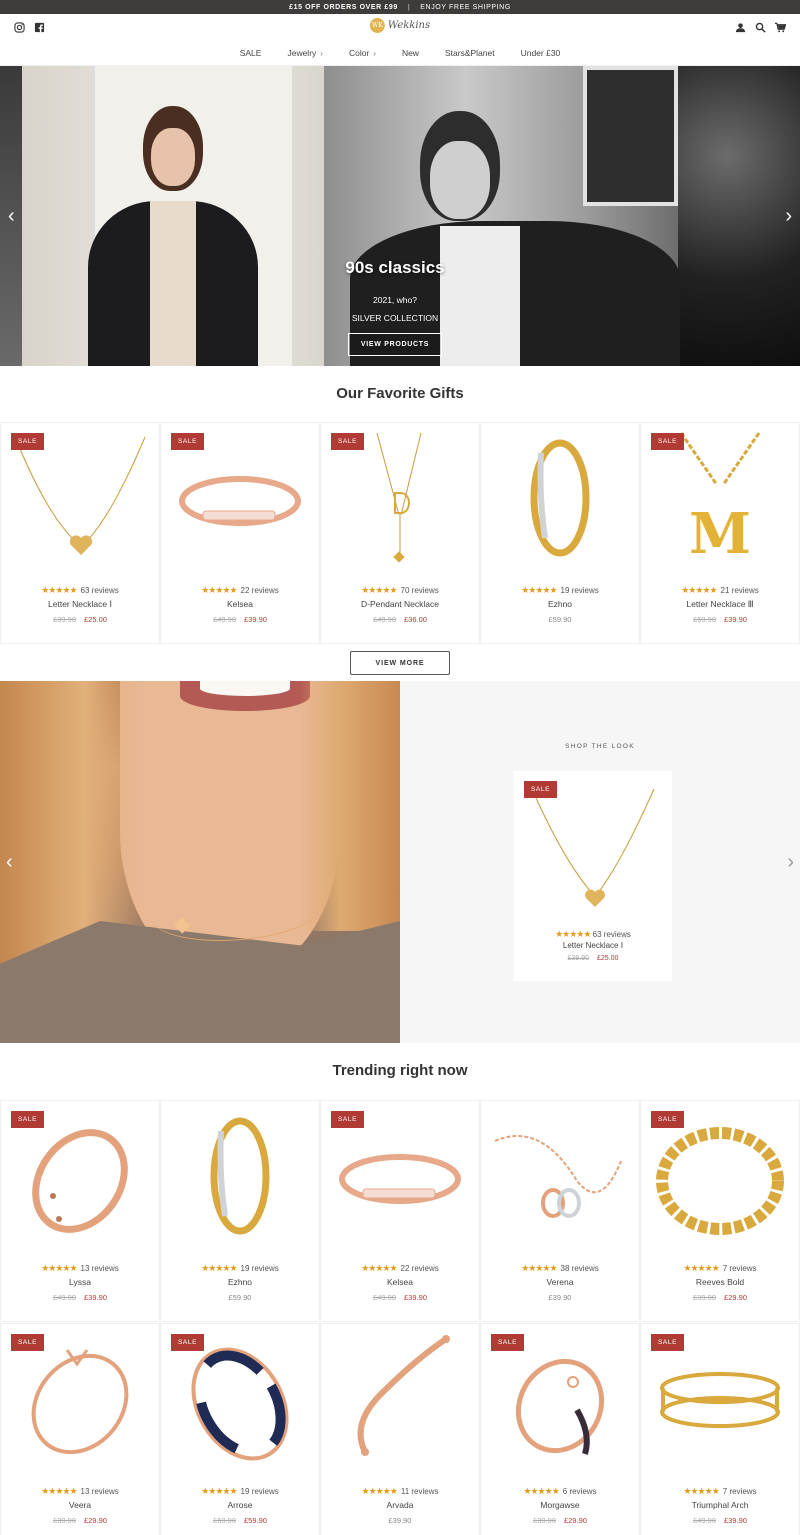 The image size is (800, 1535). What do you see at coordinates (362, 53) in the screenshot?
I see `nav-item-color: Color ›` at bounding box center [362, 53].